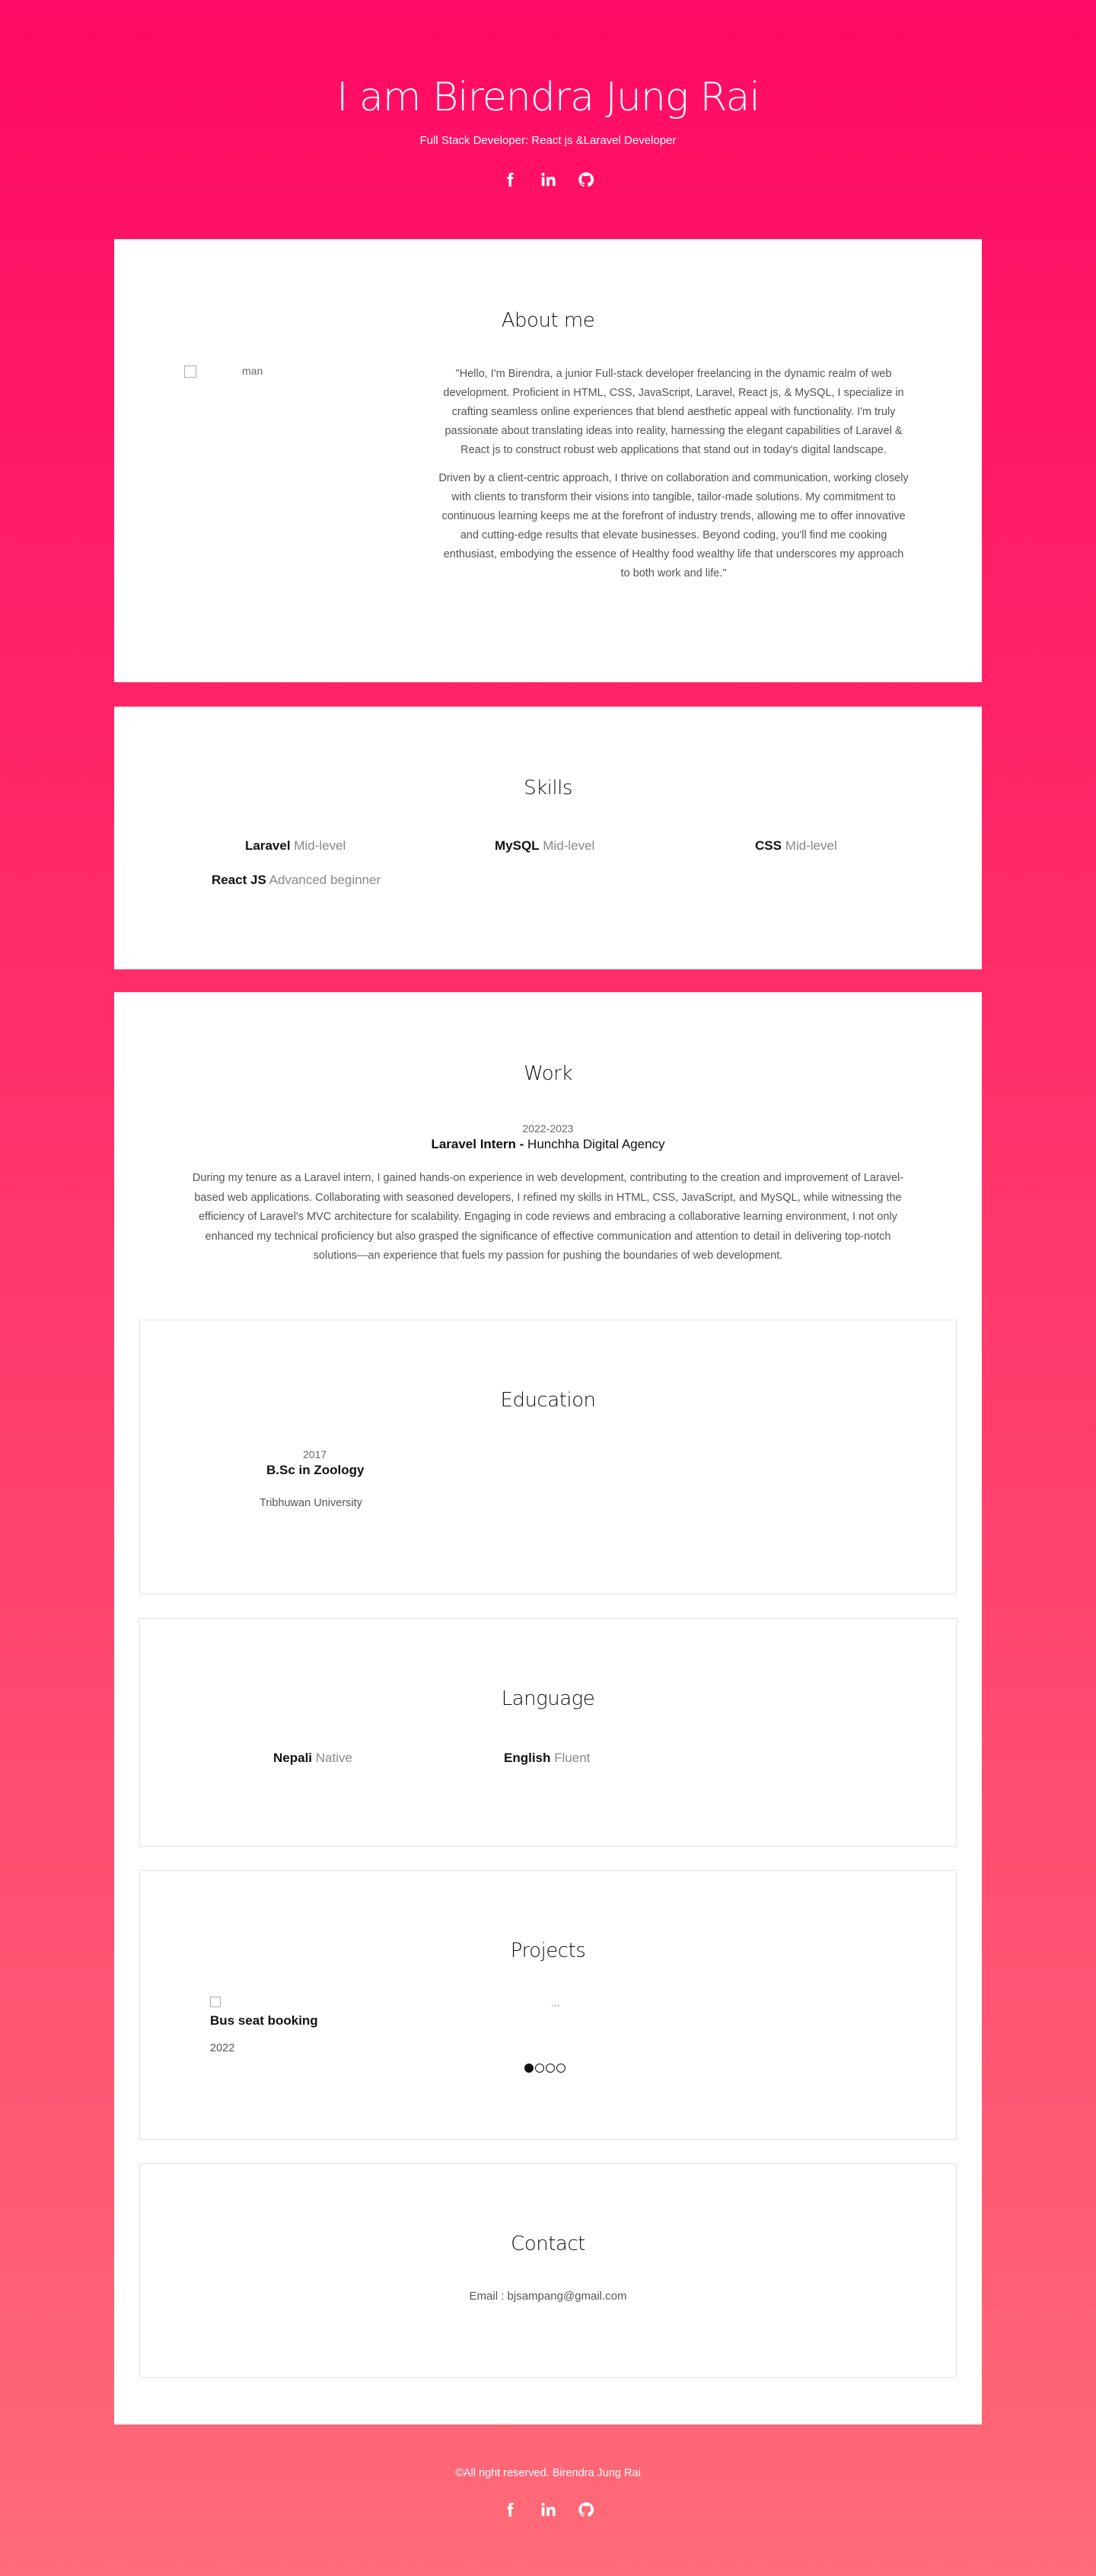 This screenshot has width=1096, height=2576. What do you see at coordinates (548, 1698) in the screenshot?
I see `language-title: Language` at bounding box center [548, 1698].